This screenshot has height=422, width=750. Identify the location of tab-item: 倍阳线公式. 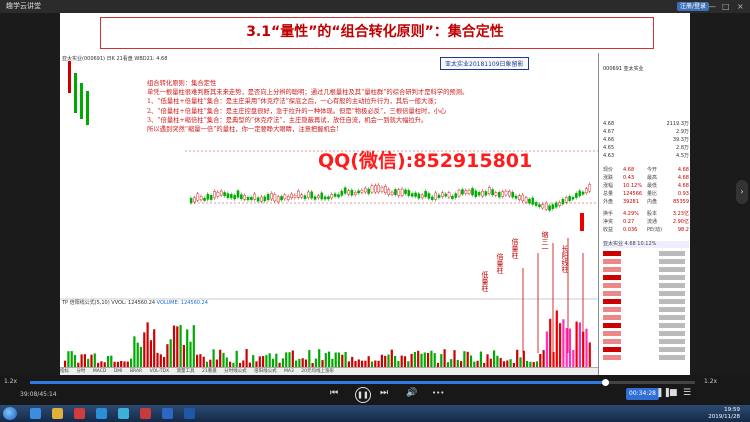
(265, 371).